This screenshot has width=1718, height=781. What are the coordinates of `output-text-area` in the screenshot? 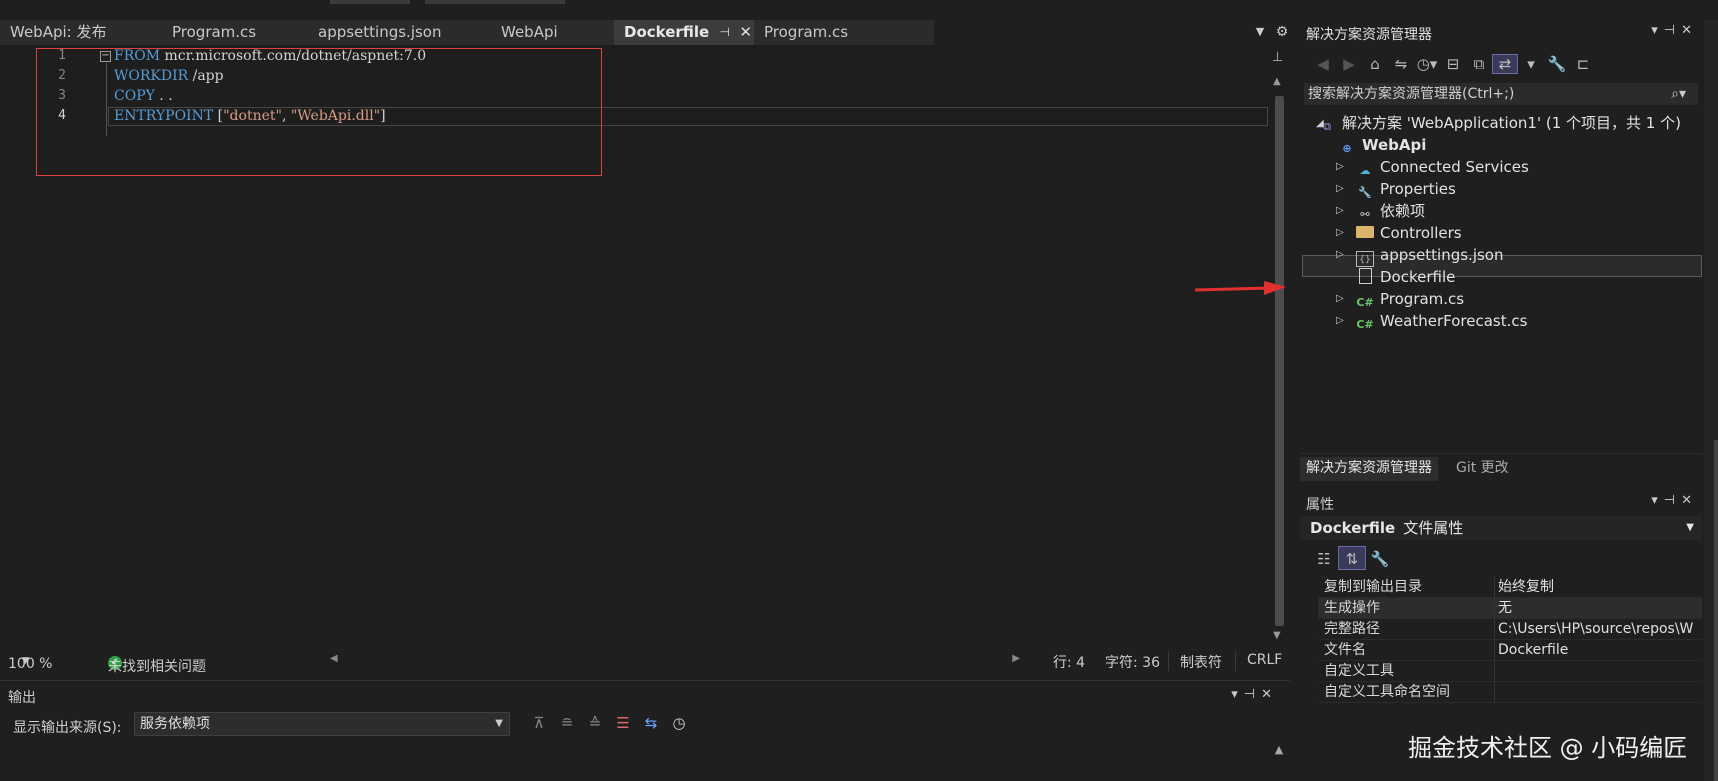 It's located at (636, 762).